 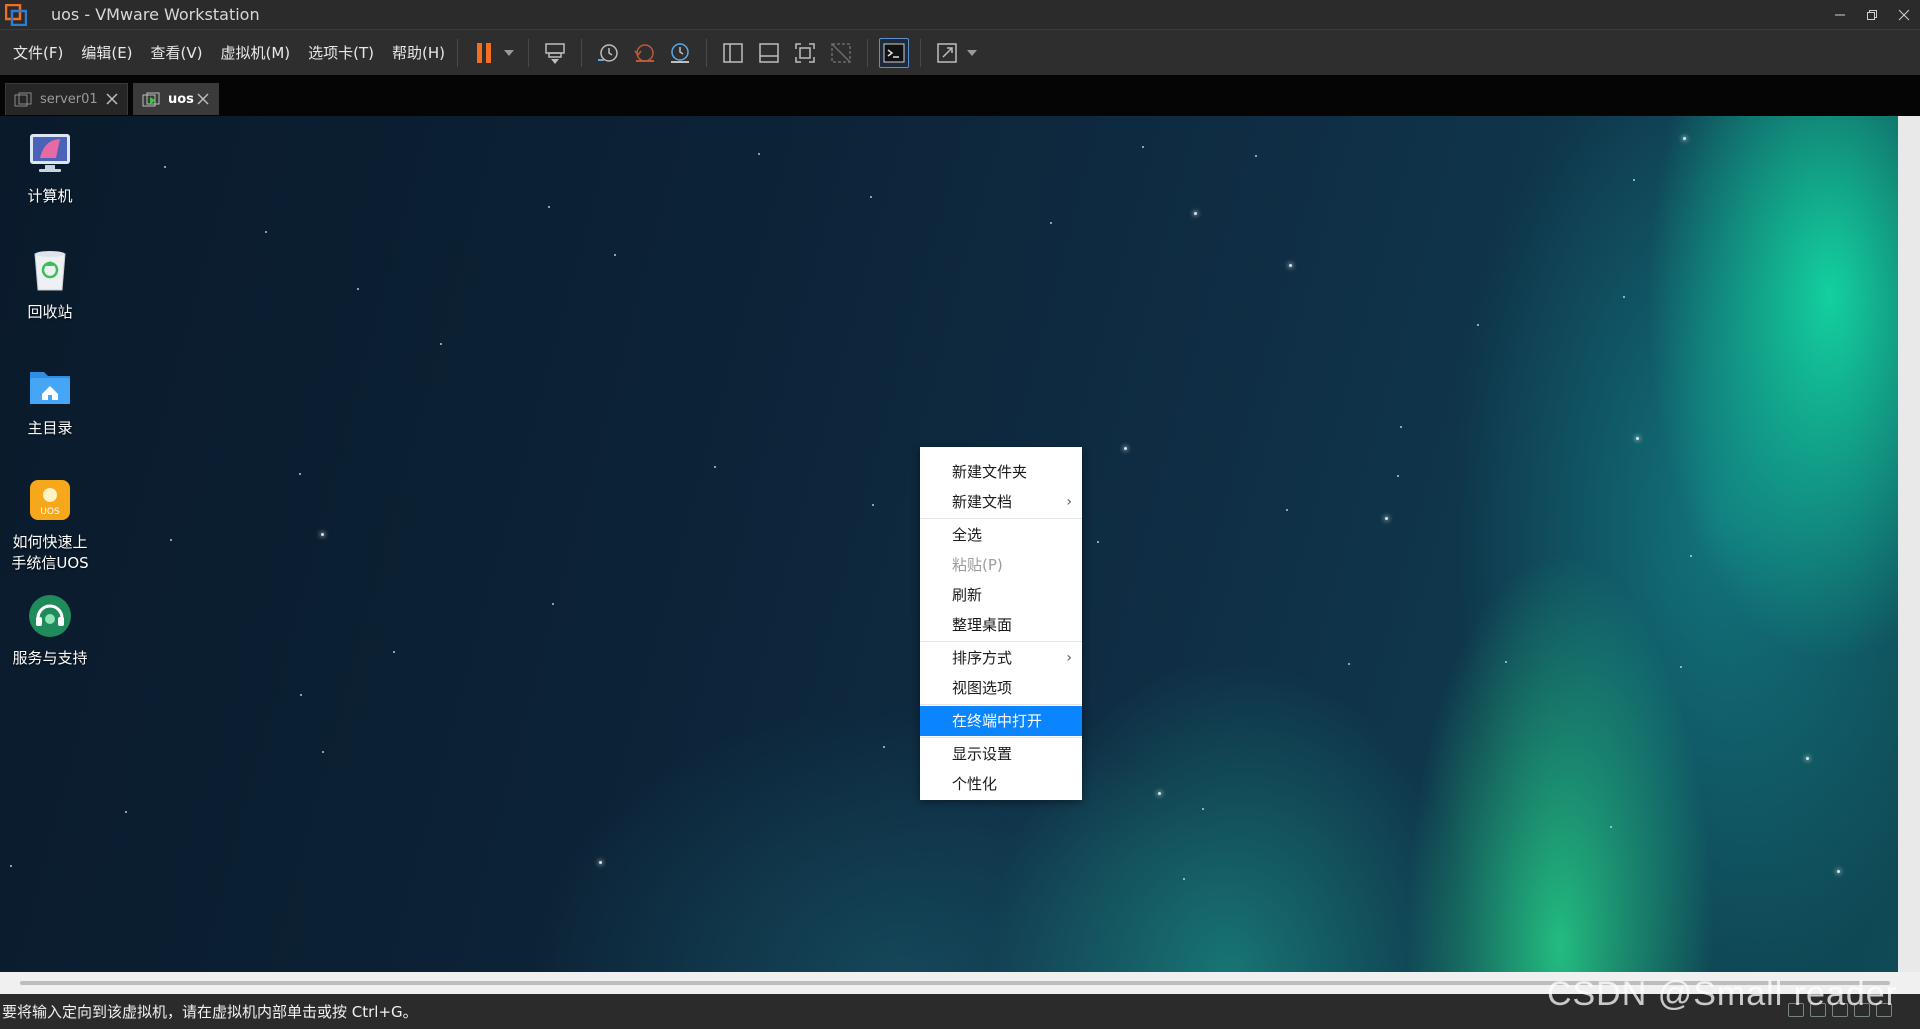 I want to click on snapshot-revert-button, so click(x=644, y=53).